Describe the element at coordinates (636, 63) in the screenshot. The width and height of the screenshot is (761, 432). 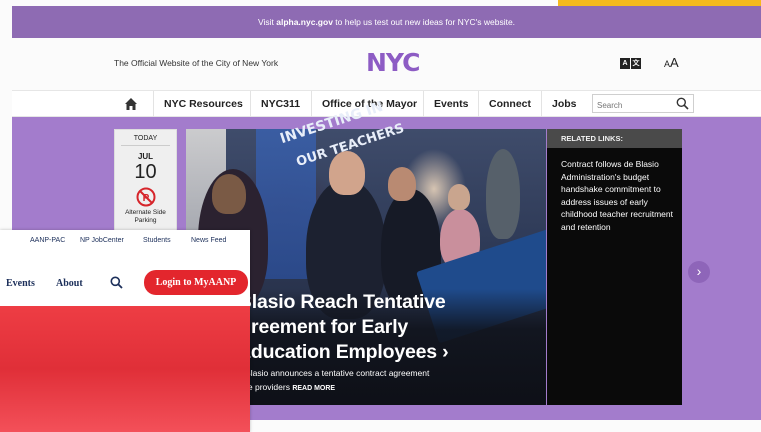
I see `translate-glyph-cjk: 文` at that location.